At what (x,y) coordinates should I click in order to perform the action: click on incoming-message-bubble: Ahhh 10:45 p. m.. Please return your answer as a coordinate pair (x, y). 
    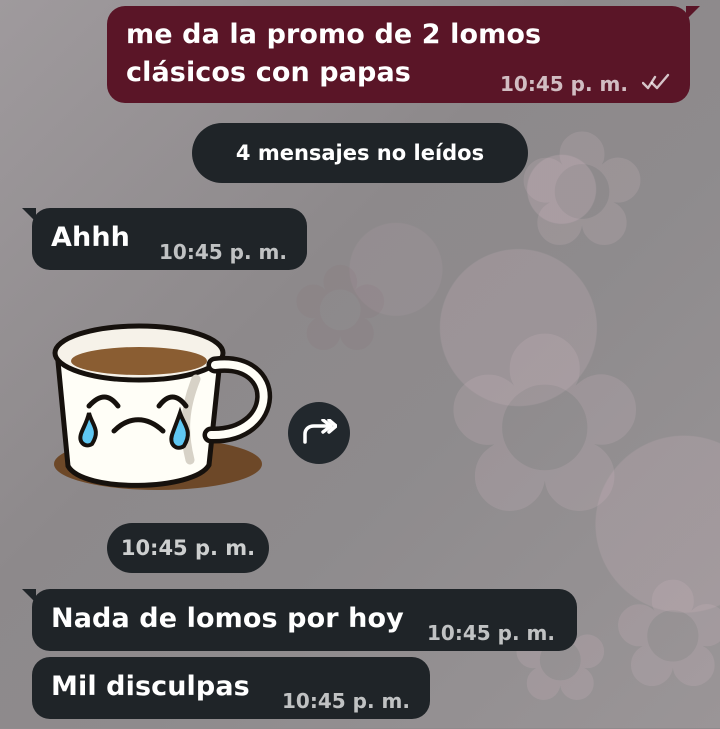
    Looking at the image, I should click on (164, 239).